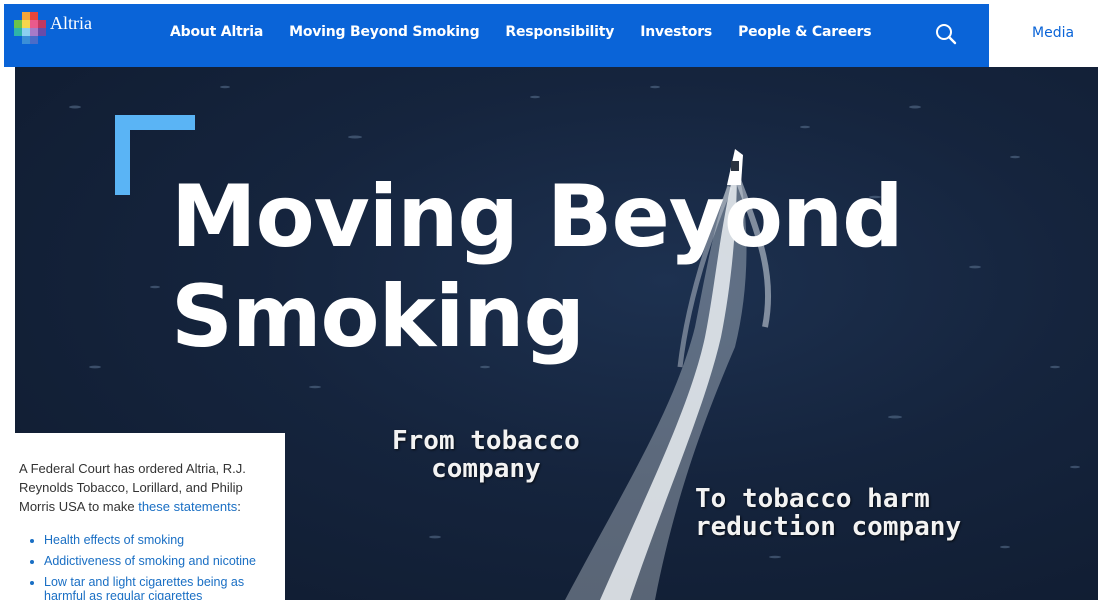 The width and height of the screenshot is (1098, 600). I want to click on logo-wordmark: Altria, so click(71, 22).